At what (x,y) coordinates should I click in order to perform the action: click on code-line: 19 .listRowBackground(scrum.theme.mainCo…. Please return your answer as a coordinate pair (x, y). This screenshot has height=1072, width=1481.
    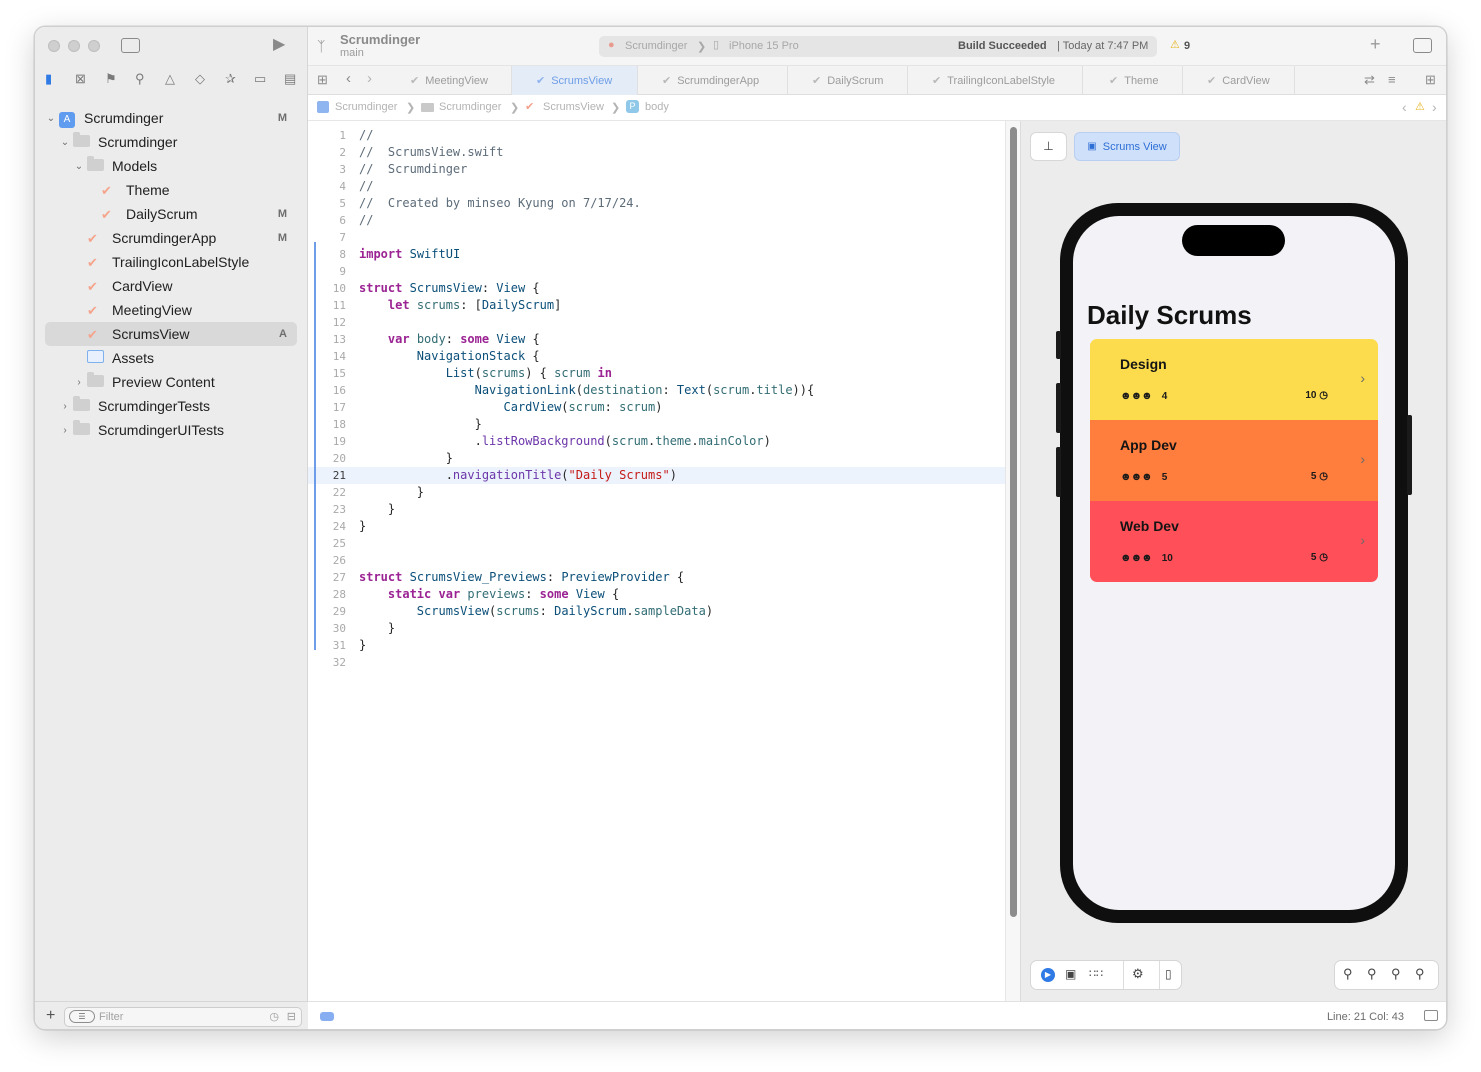
    Looking at the image, I should click on (656, 441).